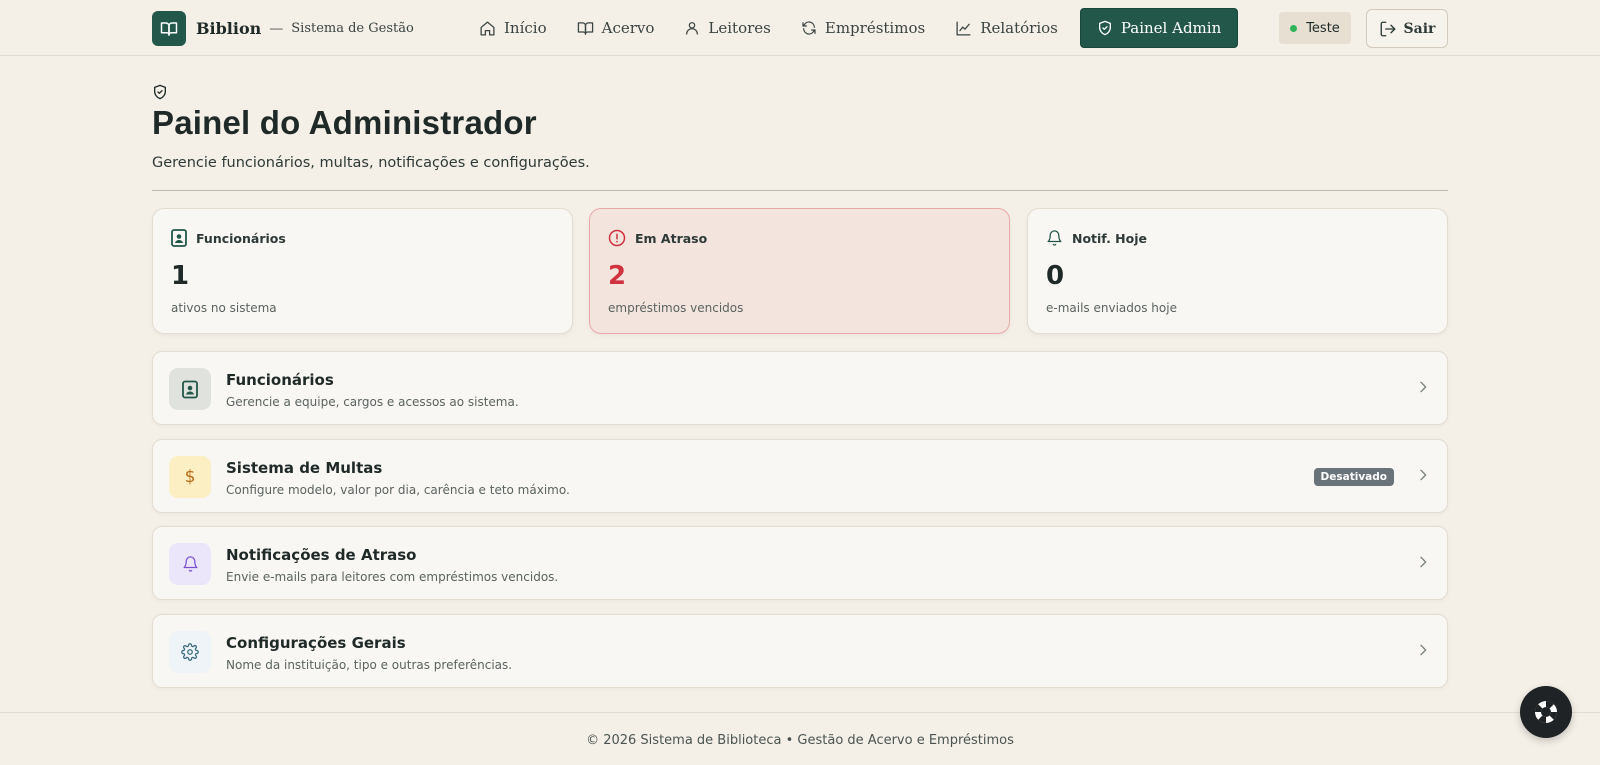 The height and width of the screenshot is (765, 1600). Describe the element at coordinates (585, 28) in the screenshot. I see `book-icon` at that location.